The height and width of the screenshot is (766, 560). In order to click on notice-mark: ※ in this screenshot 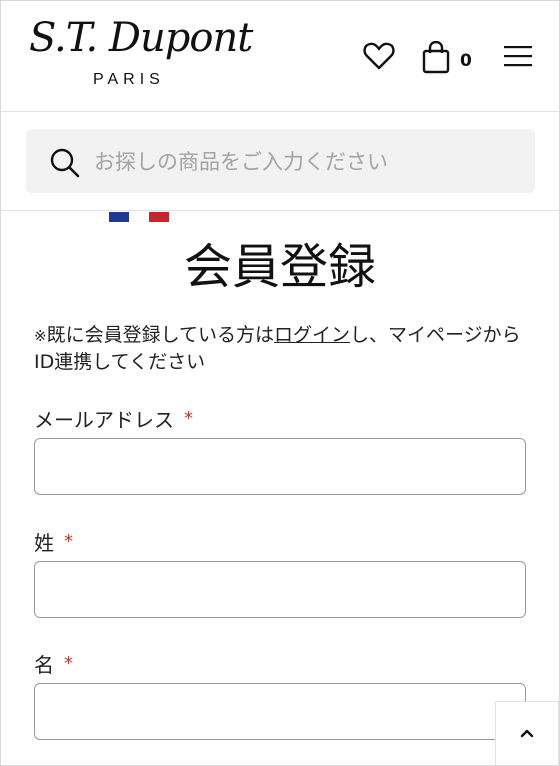, I will do `click(40, 336)`.